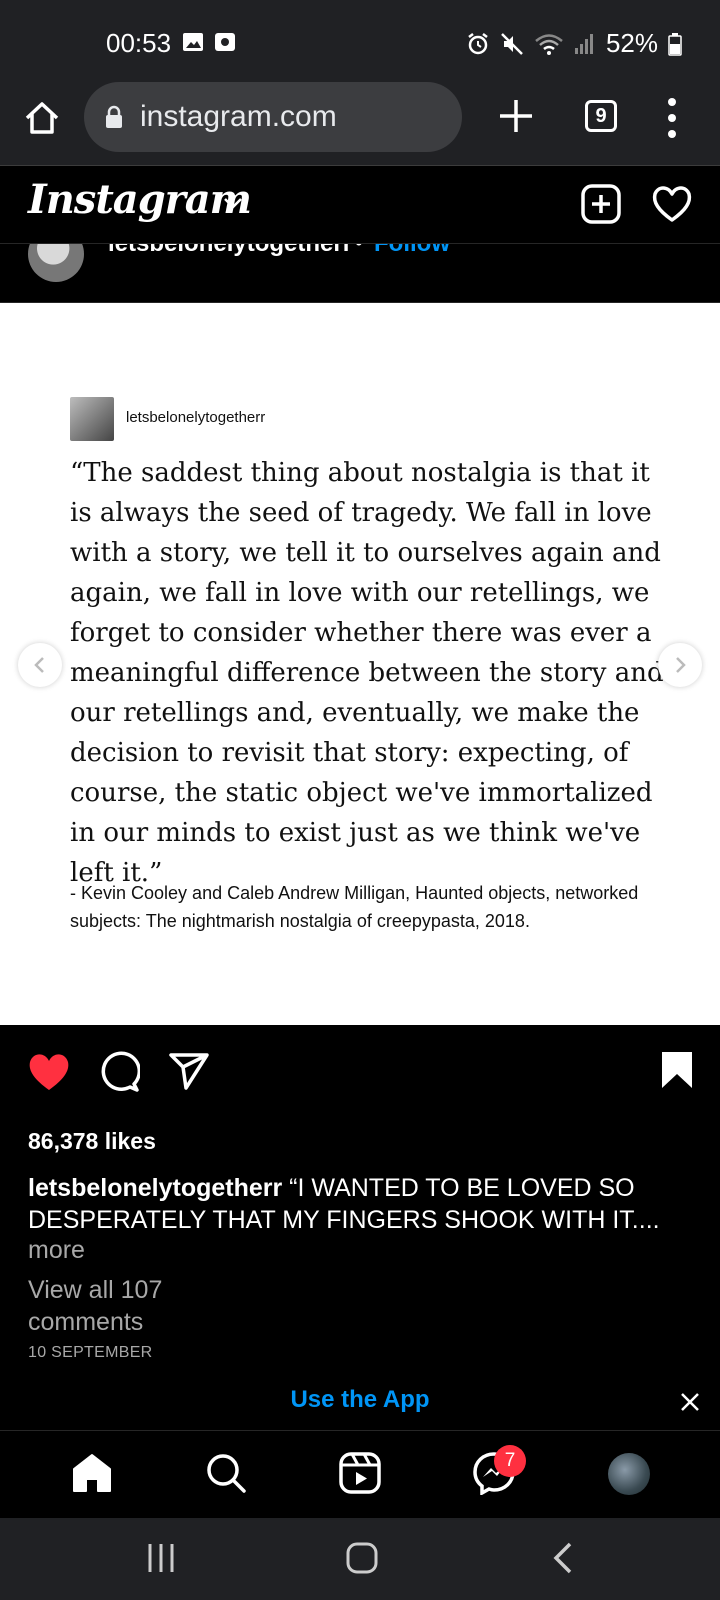 Image resolution: width=720 pixels, height=1600 pixels. What do you see at coordinates (225, 42) in the screenshot?
I see `screen-record-icon` at bounding box center [225, 42].